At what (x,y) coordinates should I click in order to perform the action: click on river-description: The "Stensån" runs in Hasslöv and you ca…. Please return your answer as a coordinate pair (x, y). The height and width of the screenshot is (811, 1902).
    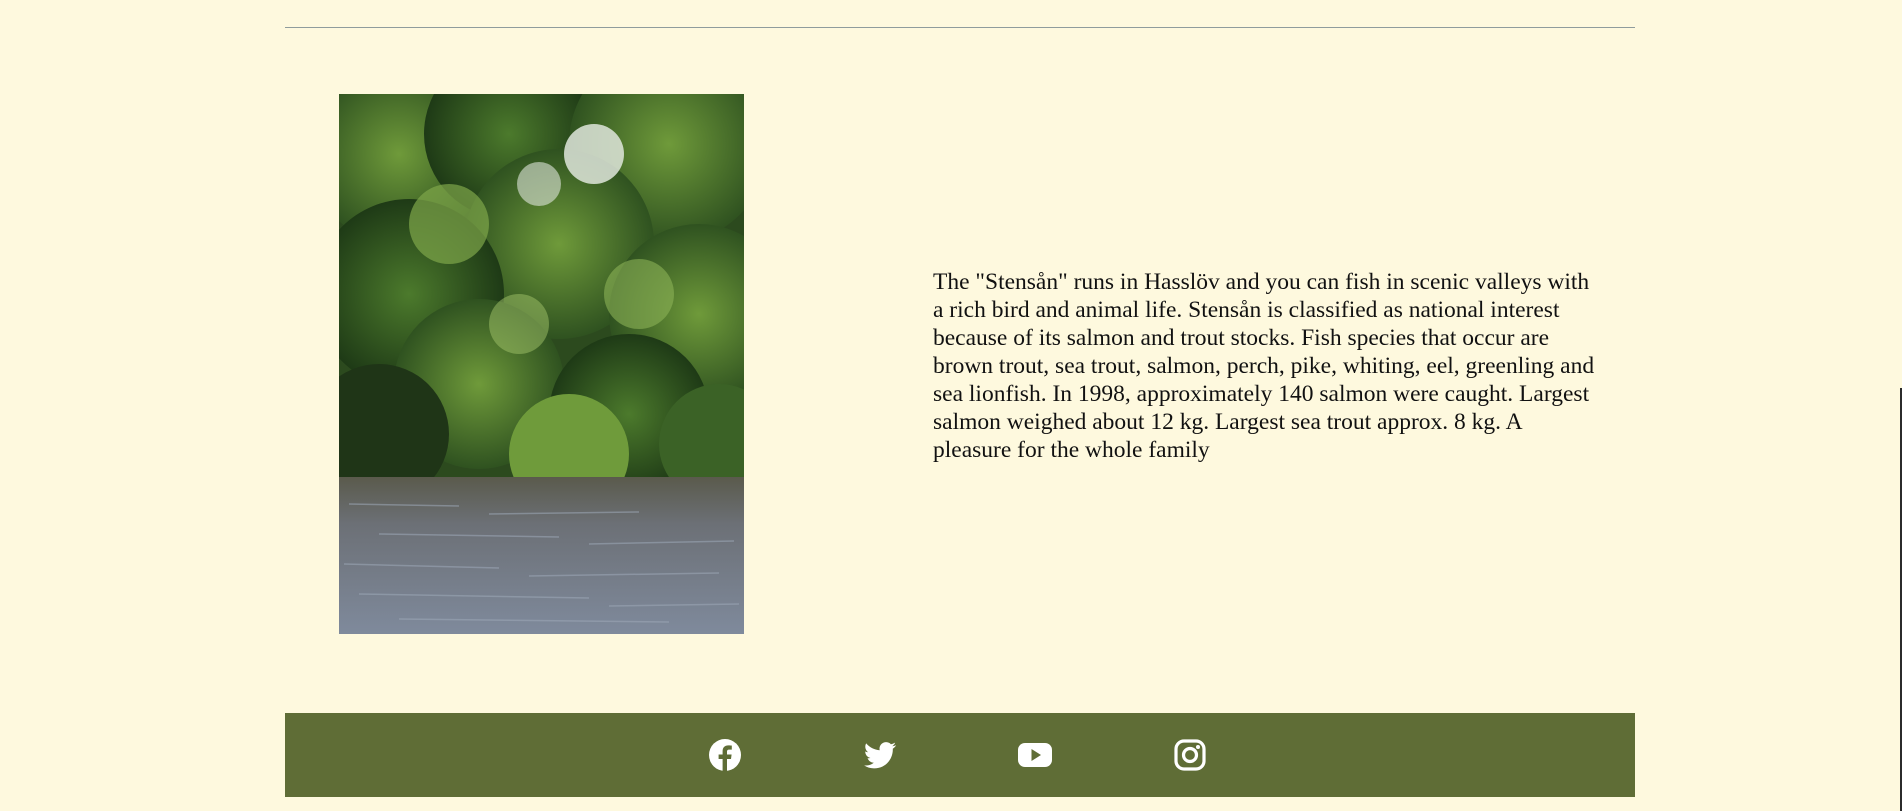
    Looking at the image, I should click on (1264, 366).